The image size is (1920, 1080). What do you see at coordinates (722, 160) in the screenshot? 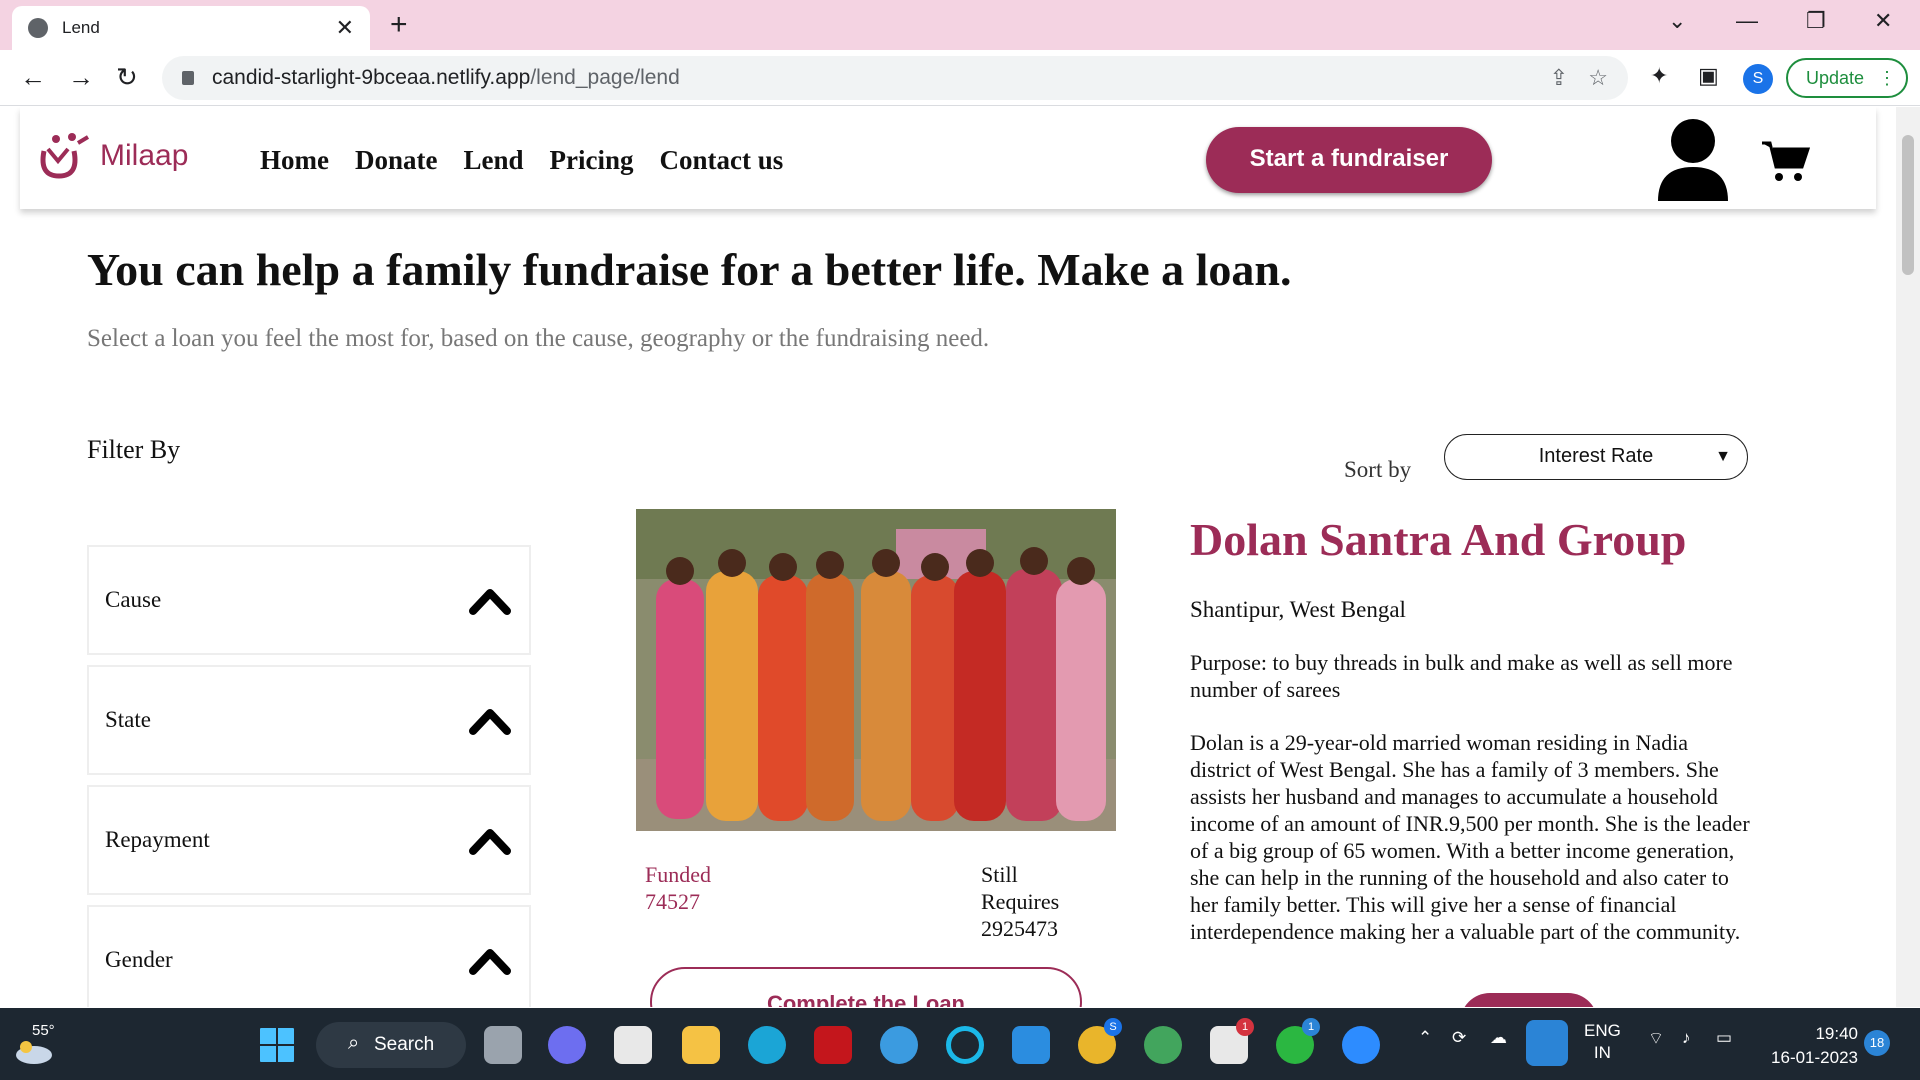
I see `nav-contact: Contact us` at bounding box center [722, 160].